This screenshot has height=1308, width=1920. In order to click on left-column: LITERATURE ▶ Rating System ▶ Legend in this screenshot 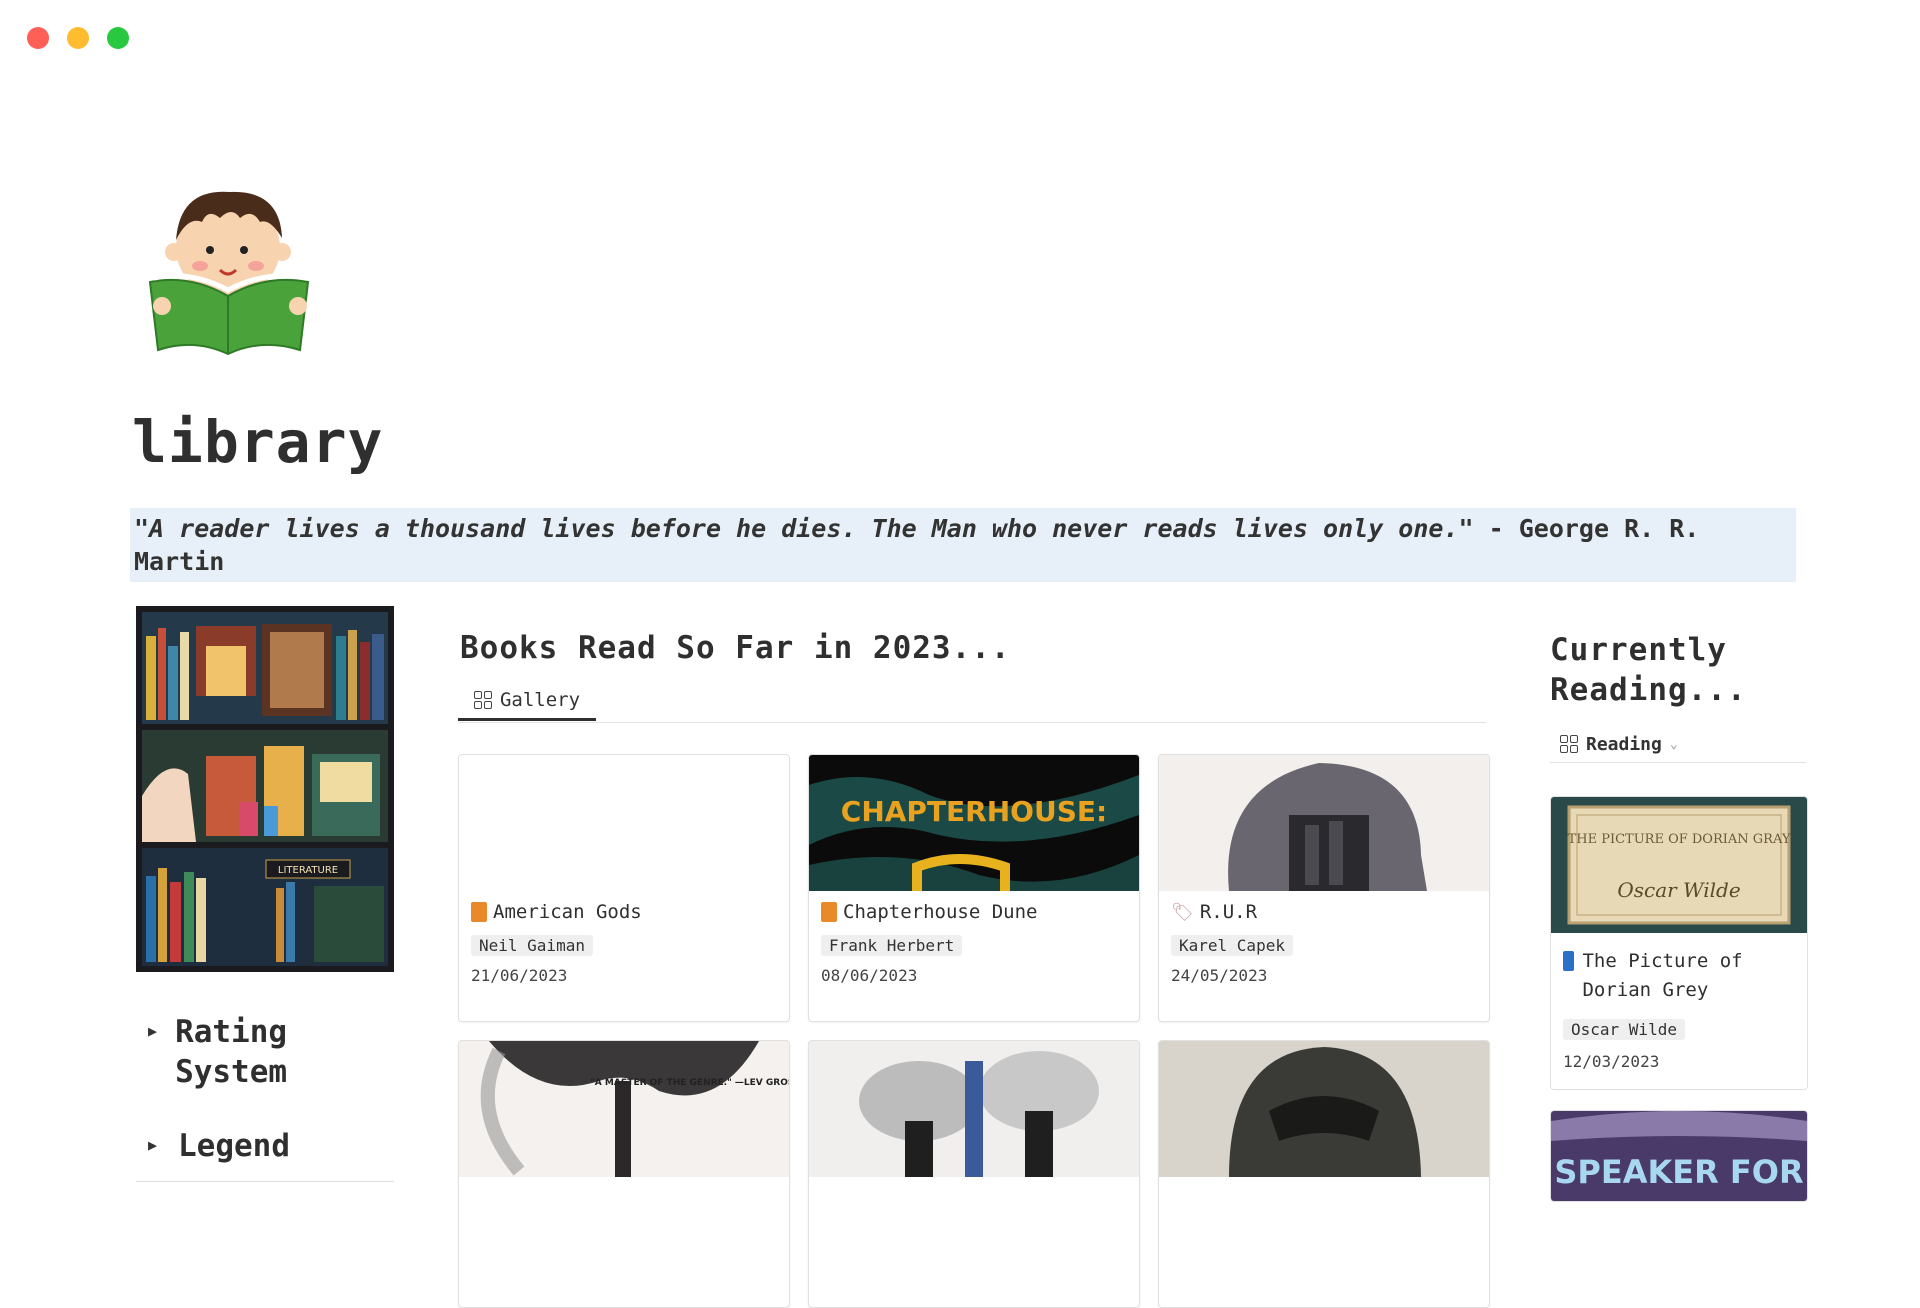, I will do `click(265, 886)`.